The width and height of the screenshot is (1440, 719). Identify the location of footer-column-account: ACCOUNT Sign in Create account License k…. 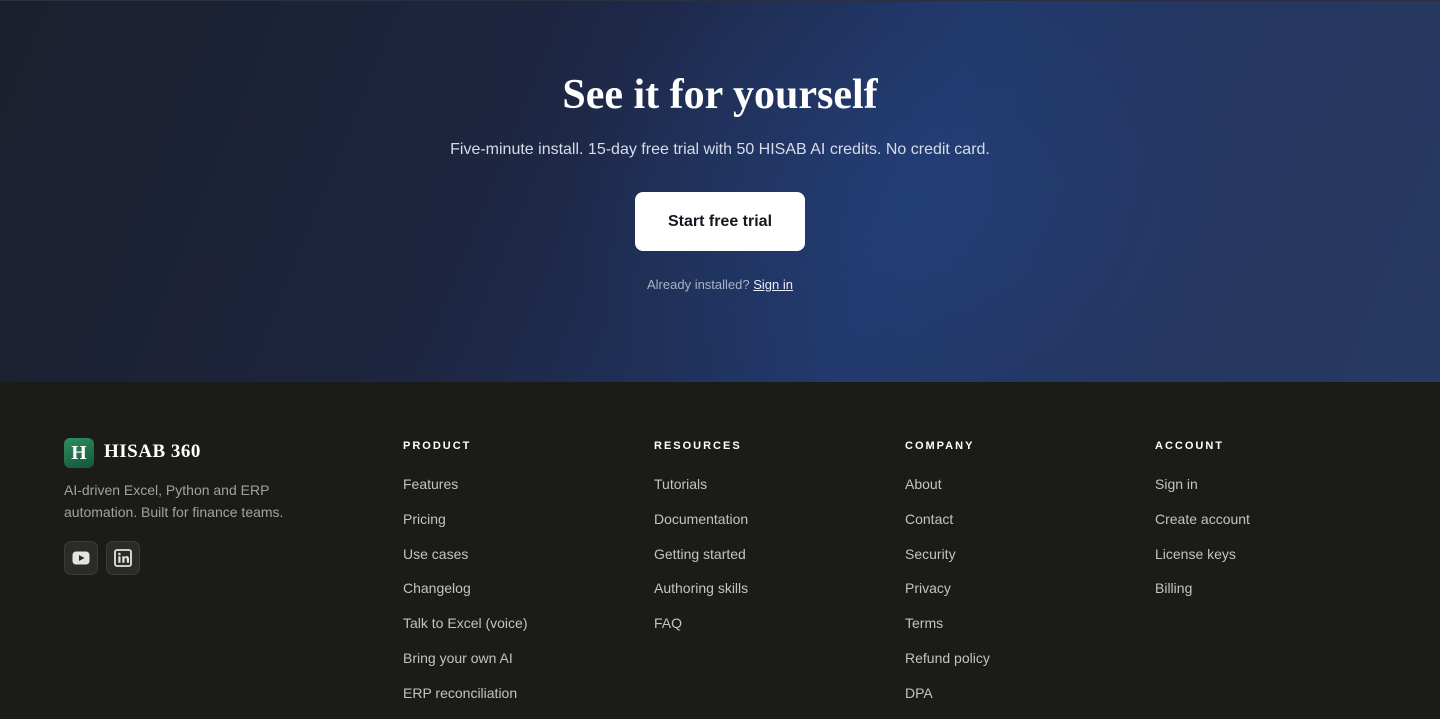
(1202, 526).